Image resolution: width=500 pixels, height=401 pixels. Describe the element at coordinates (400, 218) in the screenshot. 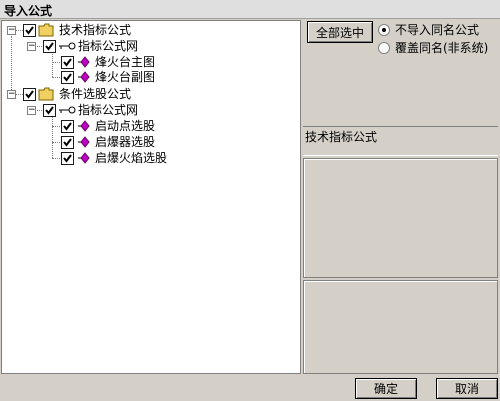

I see `formula-description-panel` at that location.